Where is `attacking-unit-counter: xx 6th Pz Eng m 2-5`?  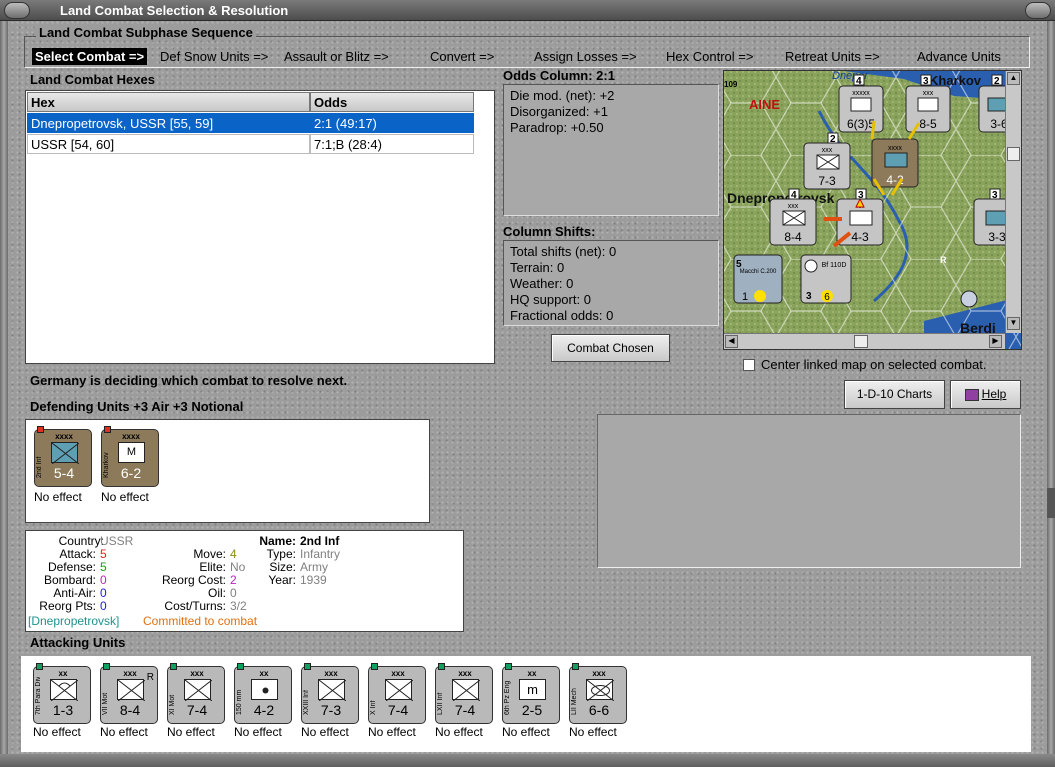
attacking-unit-counter: xx 6th Pz Eng m 2-5 is located at coordinates (531, 693).